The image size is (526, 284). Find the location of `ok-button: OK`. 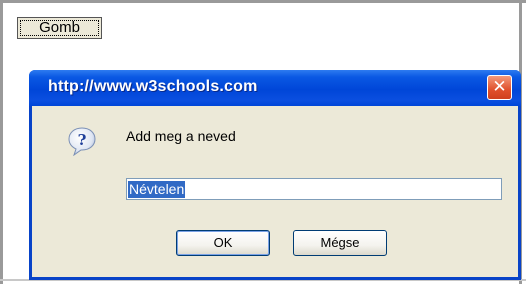

ok-button: OK is located at coordinates (223, 243).